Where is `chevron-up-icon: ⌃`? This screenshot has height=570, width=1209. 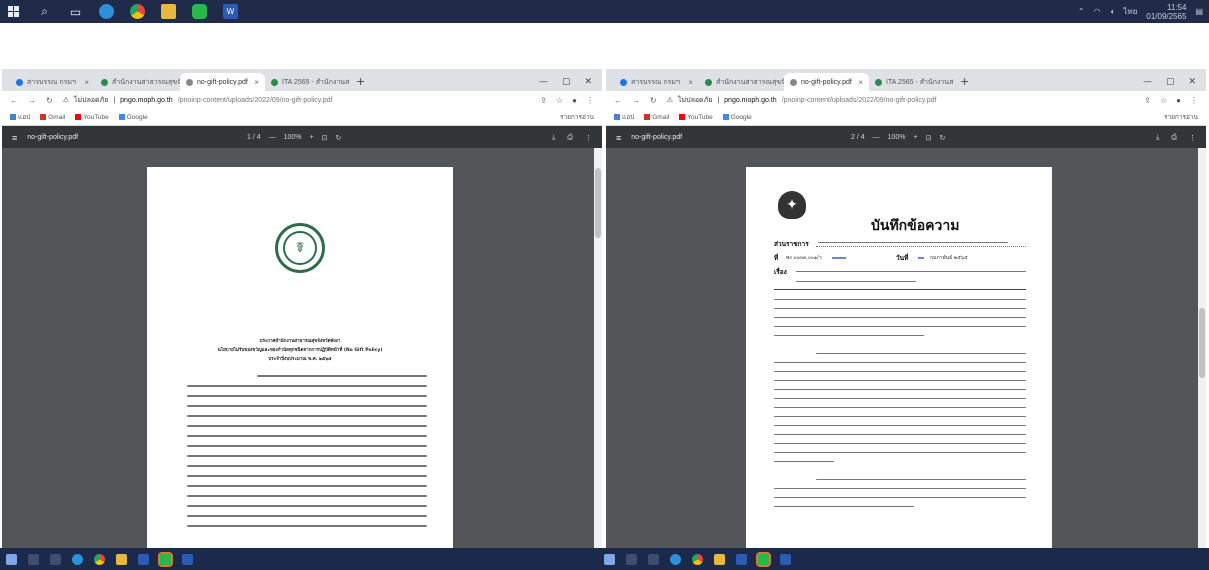 chevron-up-icon: ⌃ is located at coordinates (1081, 11).